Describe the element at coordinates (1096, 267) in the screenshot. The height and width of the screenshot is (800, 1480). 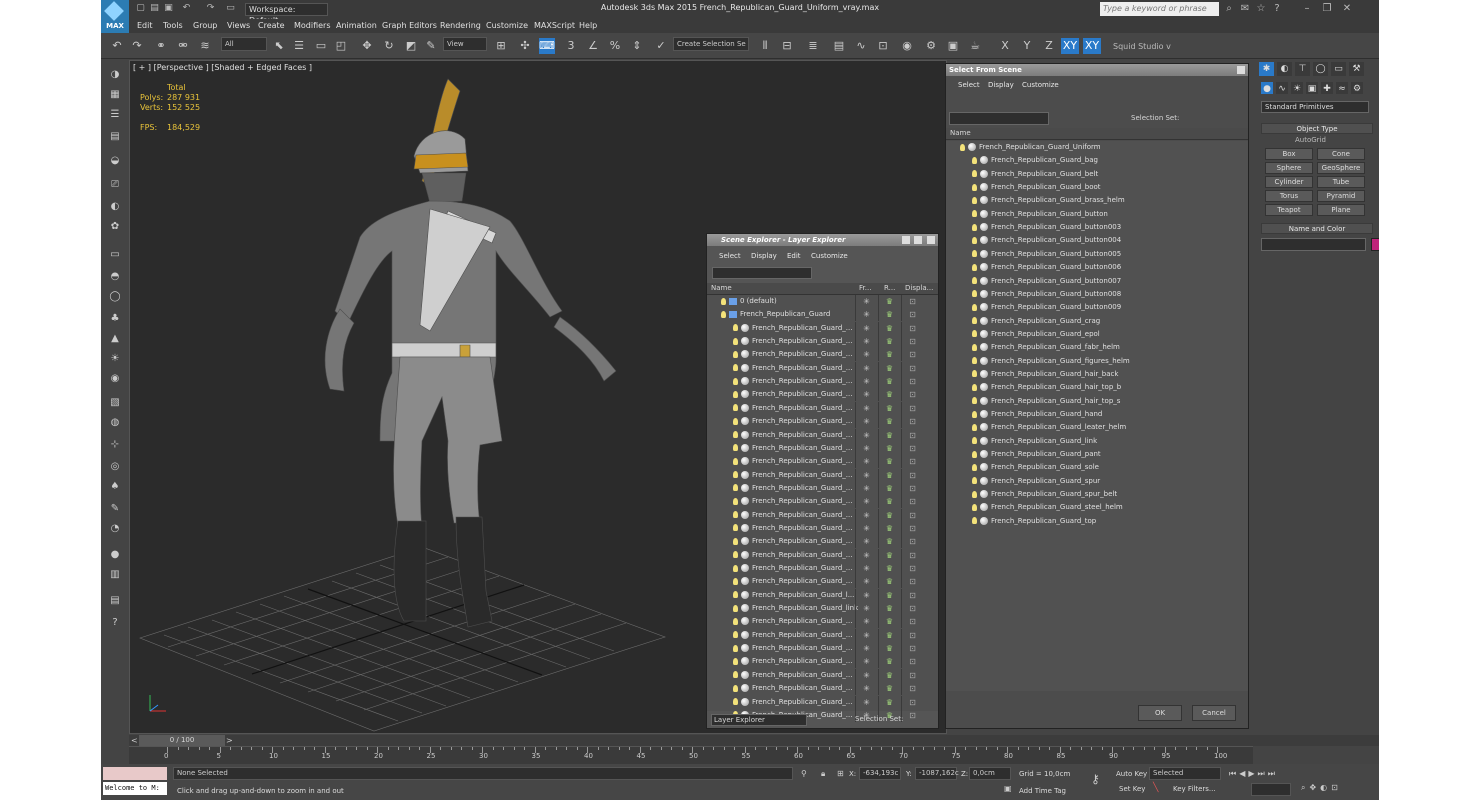
I see `scene-object-row: French_Republican_Guard_button006` at that location.